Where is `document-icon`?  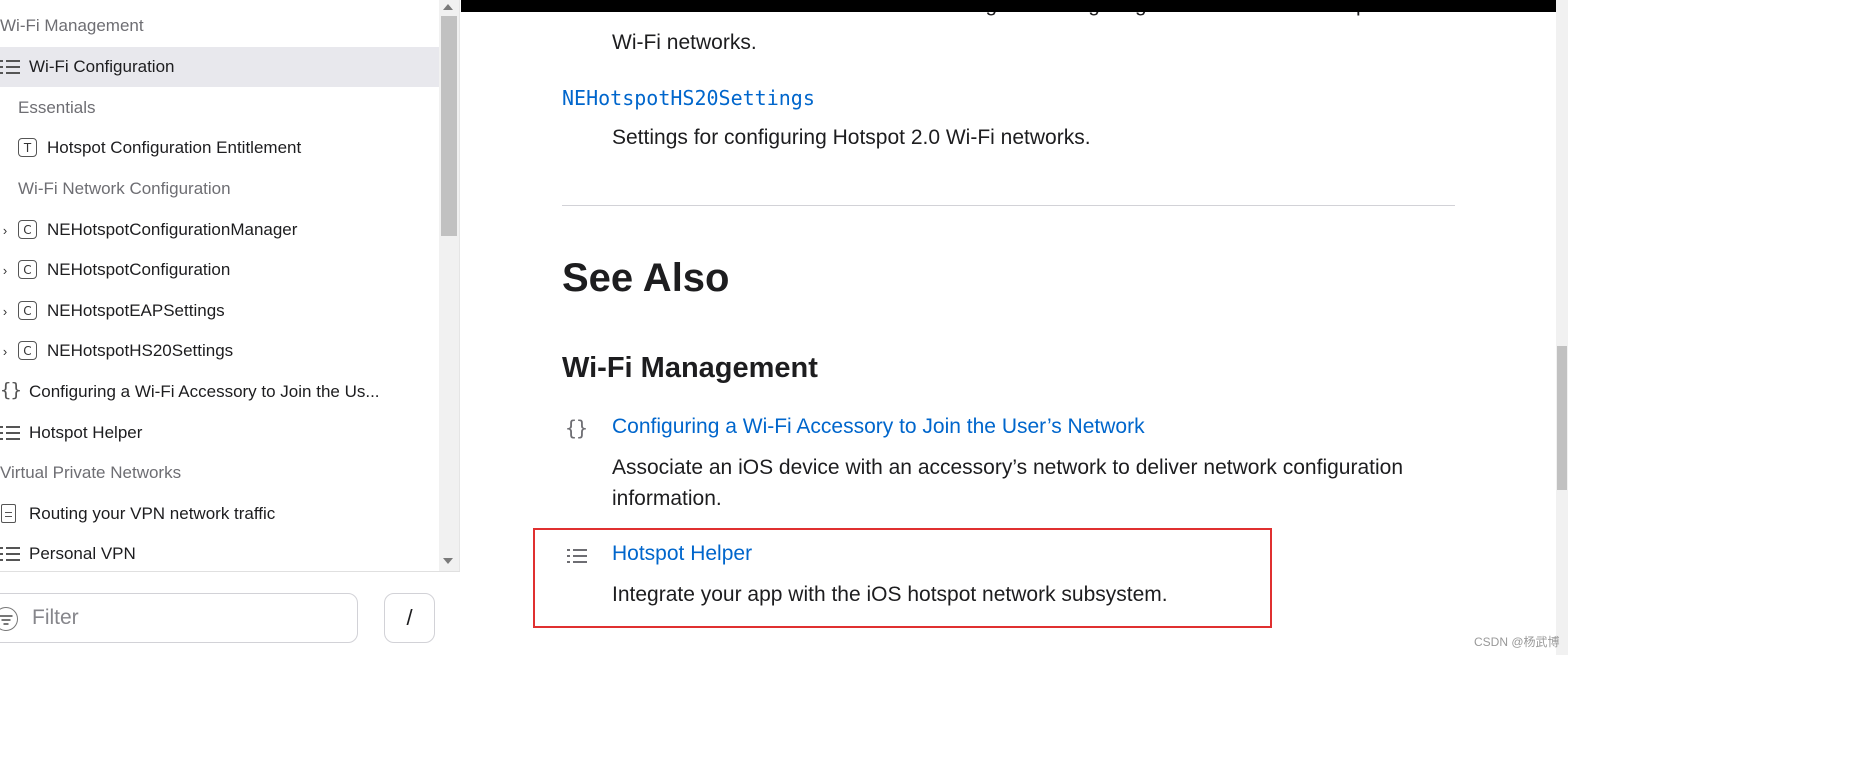
document-icon is located at coordinates (8, 513).